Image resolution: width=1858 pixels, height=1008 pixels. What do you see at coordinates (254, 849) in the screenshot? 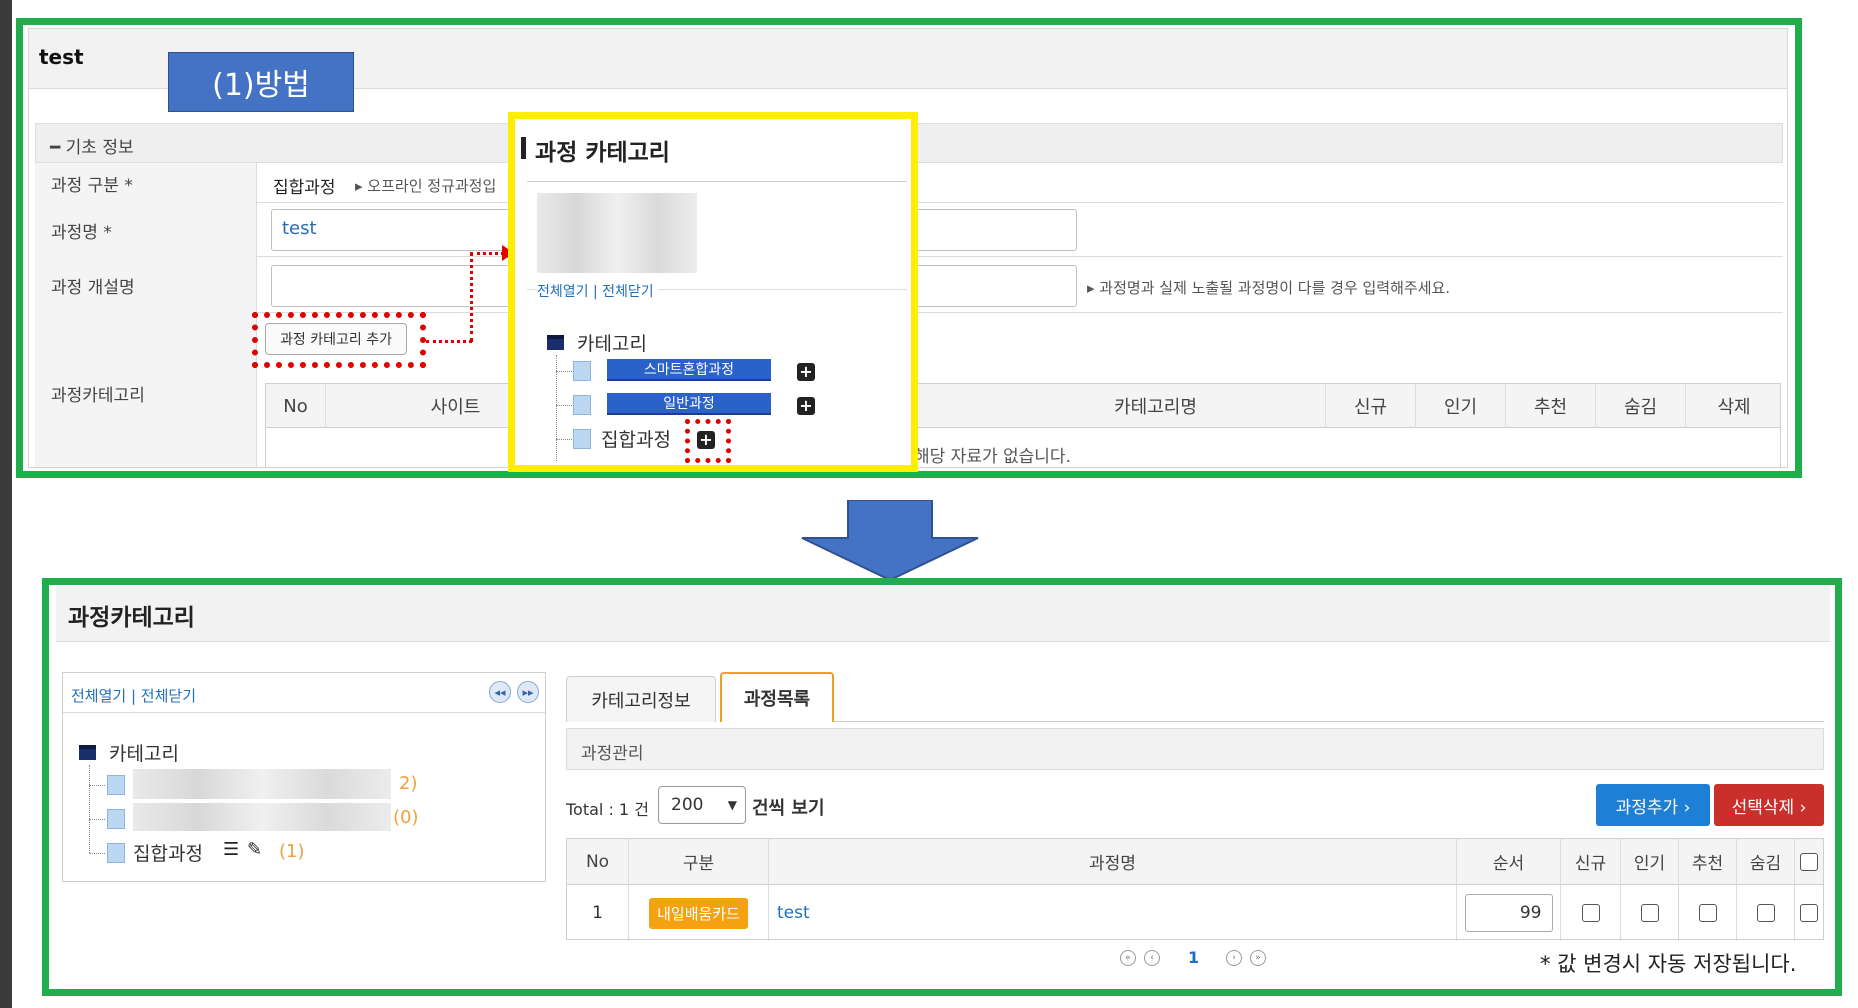
I see `edit-icon: ✎` at bounding box center [254, 849].